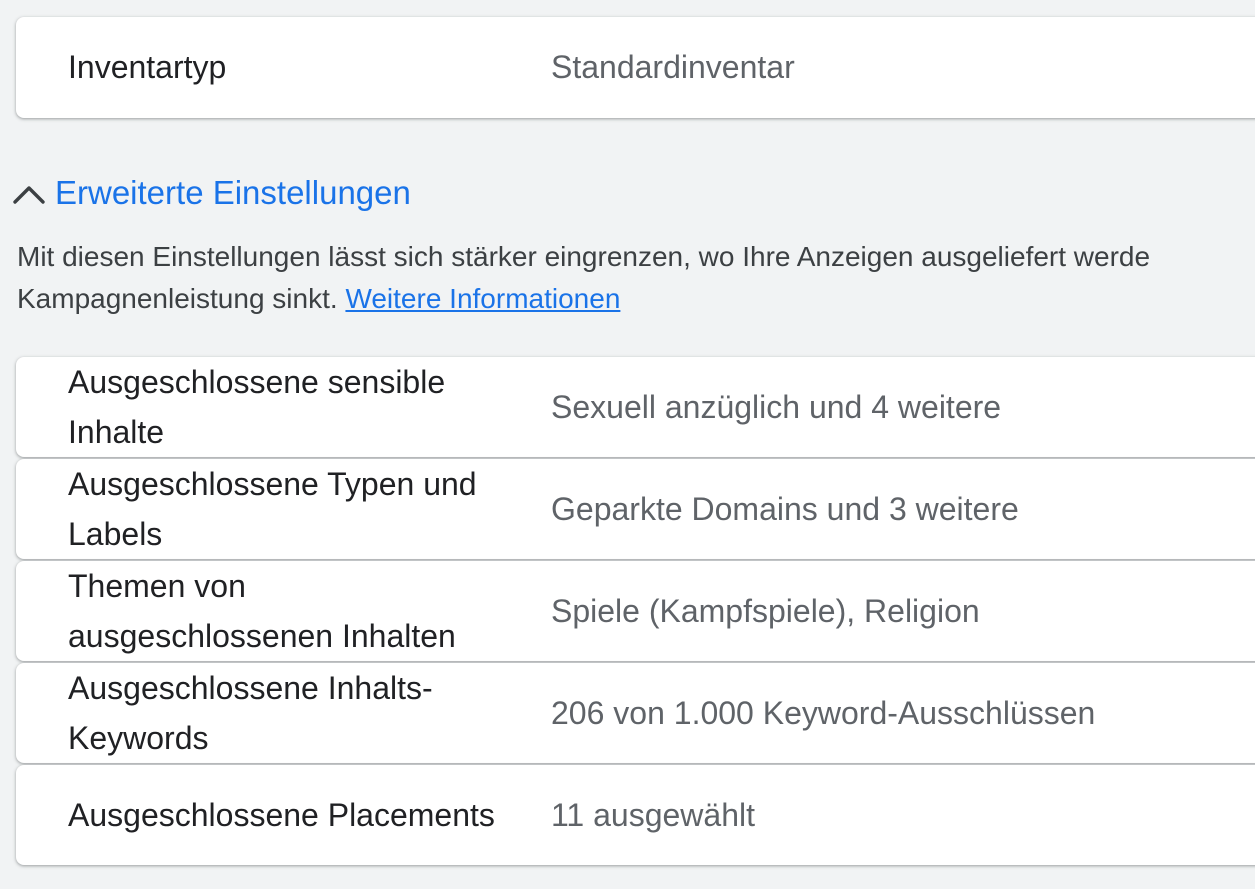  I want to click on setting-excluded-placements: Ausgeschlossene Placements 11 ausgewählt, so click(635, 815).